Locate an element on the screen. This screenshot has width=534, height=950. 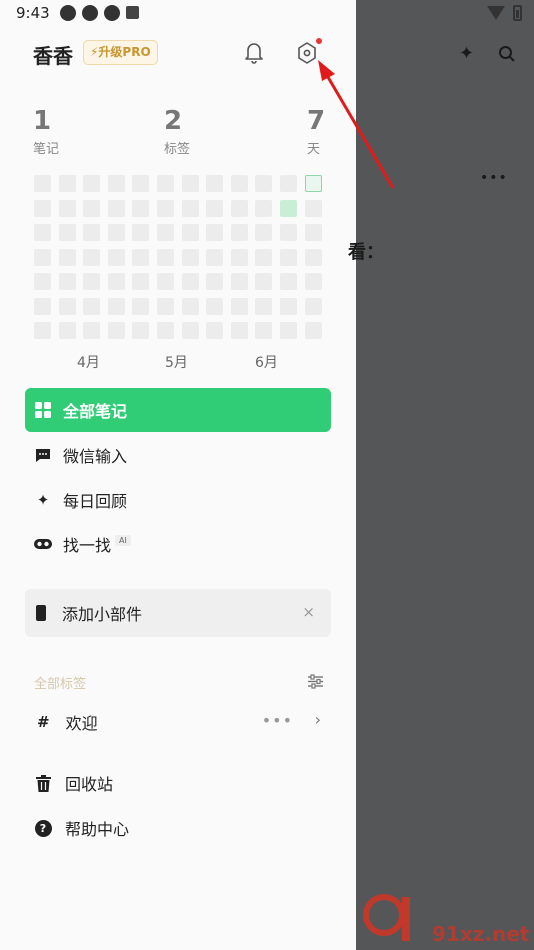
chat-icon is located at coordinates (43, 455).